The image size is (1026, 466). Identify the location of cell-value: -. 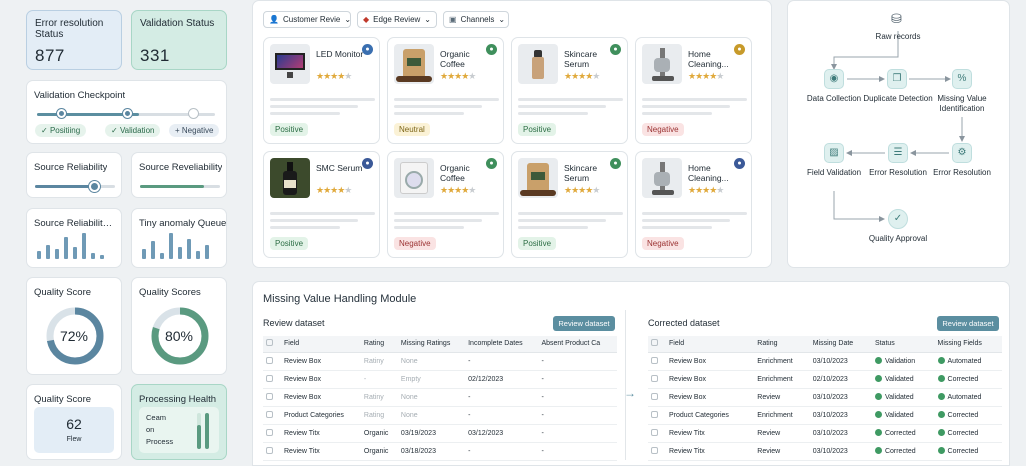
(469, 397).